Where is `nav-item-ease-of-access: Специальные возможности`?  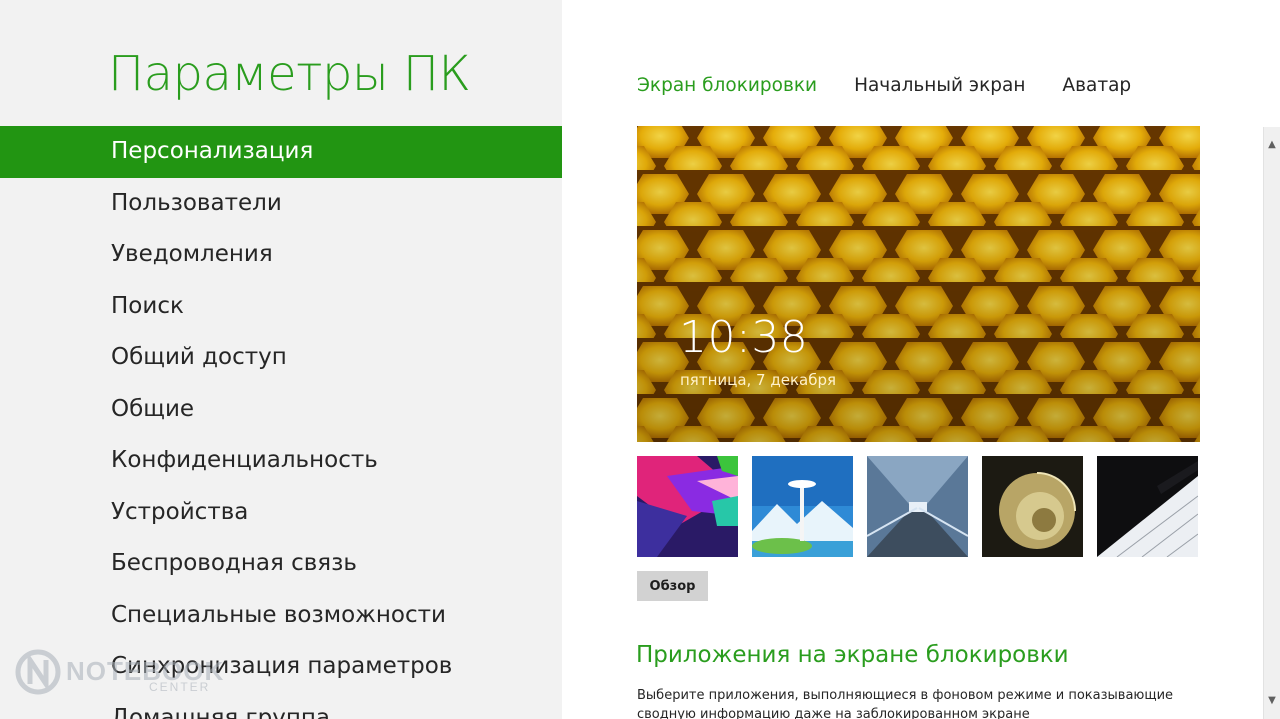
nav-item-ease-of-access: Специальные возможности is located at coordinates (281, 616).